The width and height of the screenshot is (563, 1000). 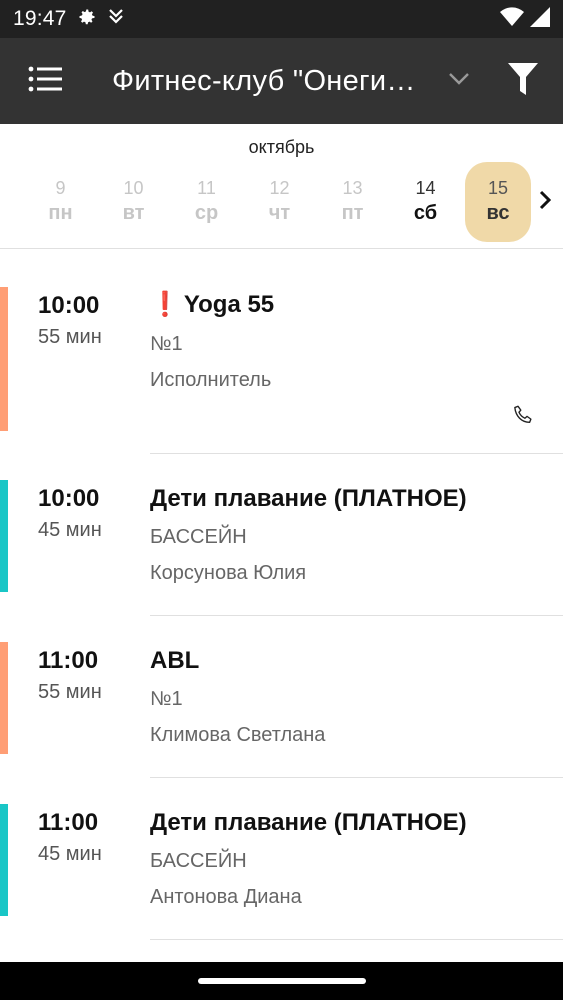 What do you see at coordinates (425, 213) in the screenshot?
I see `day-of-week: сб` at bounding box center [425, 213].